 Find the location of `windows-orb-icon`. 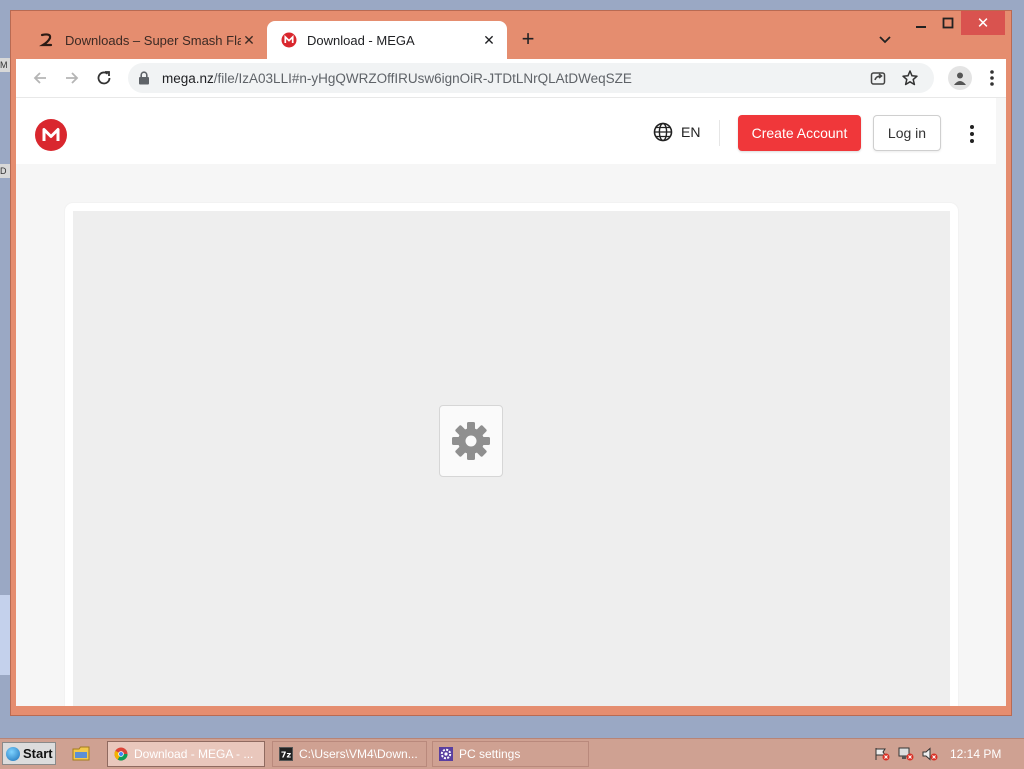

windows-orb-icon is located at coordinates (13, 753).